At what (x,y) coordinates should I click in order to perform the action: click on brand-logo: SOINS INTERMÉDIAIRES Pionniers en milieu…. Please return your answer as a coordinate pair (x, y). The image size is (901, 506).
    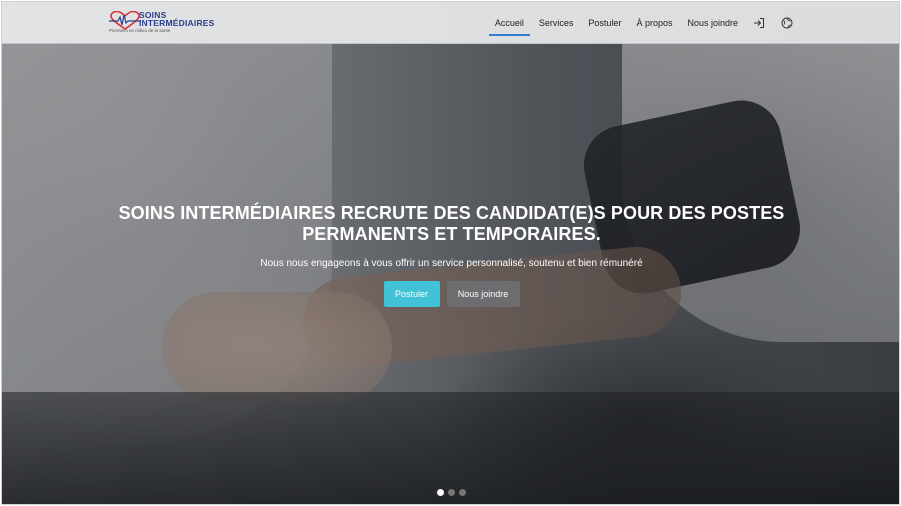
    Looking at the image, I should click on (161, 23).